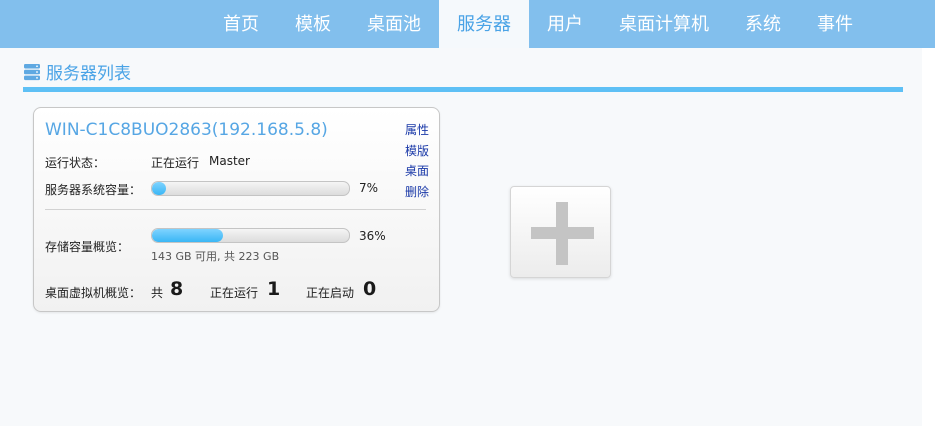 The width and height of the screenshot is (935, 426). Describe the element at coordinates (32, 71) in the screenshot. I see `server-stack-icon` at that location.